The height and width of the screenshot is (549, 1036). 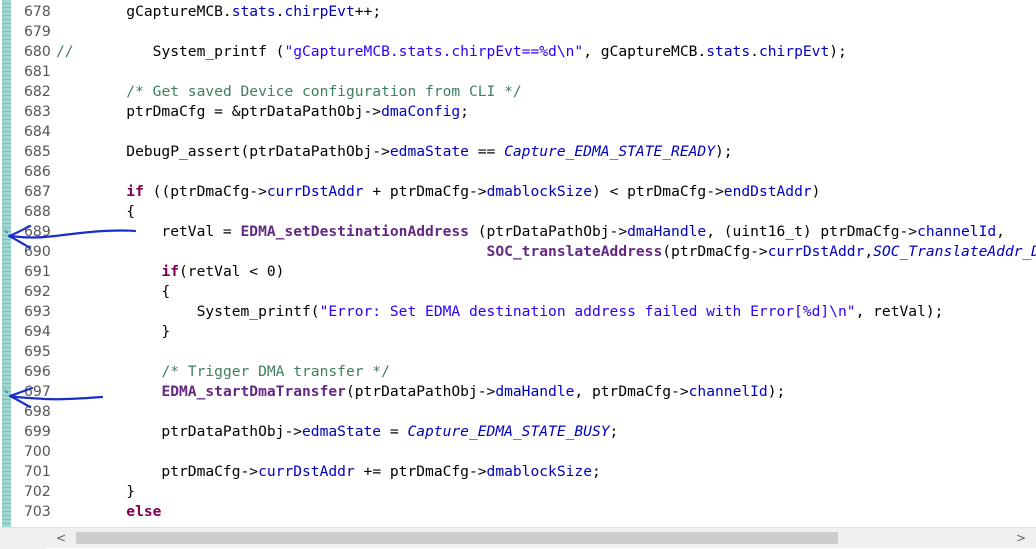 What do you see at coordinates (518, 212) in the screenshot?
I see `code-line: 688 {` at bounding box center [518, 212].